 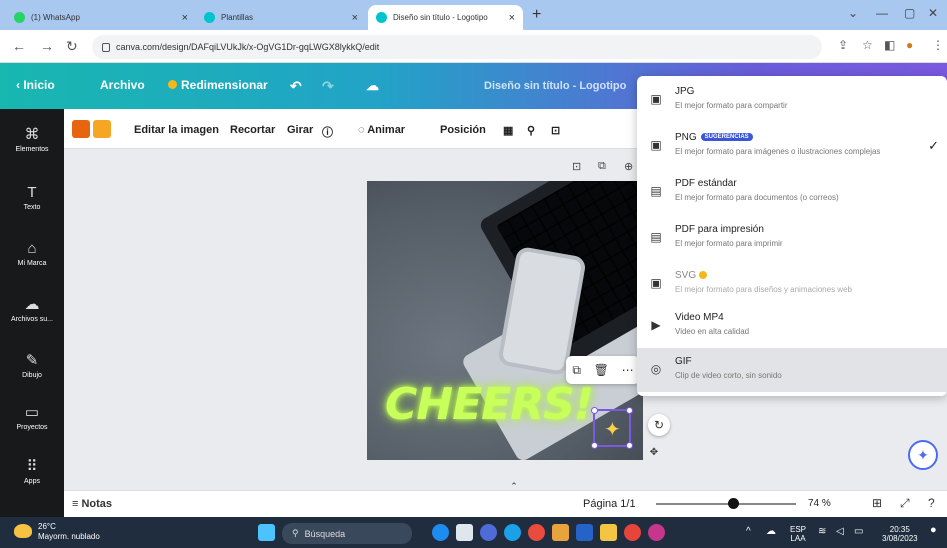 I want to click on resize-button: Redimensionar, so click(x=218, y=85).